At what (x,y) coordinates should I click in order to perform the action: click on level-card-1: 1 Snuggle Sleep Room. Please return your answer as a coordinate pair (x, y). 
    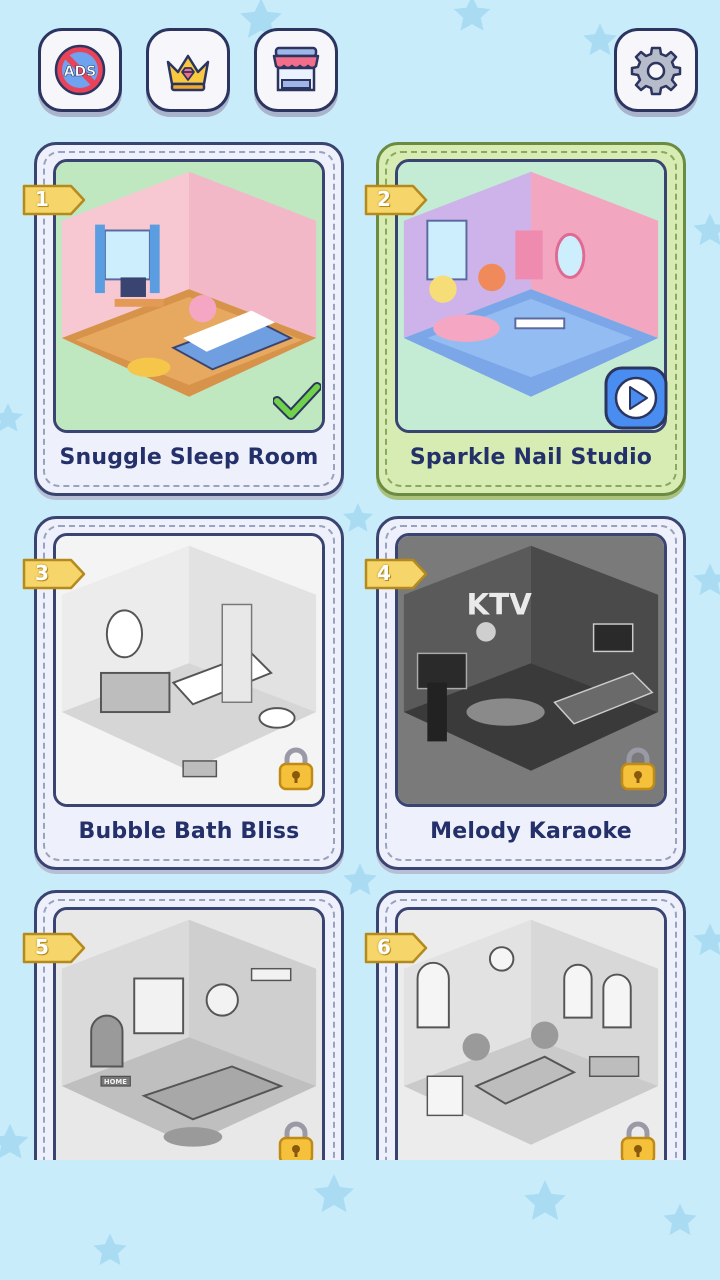
    Looking at the image, I should click on (183, 319).